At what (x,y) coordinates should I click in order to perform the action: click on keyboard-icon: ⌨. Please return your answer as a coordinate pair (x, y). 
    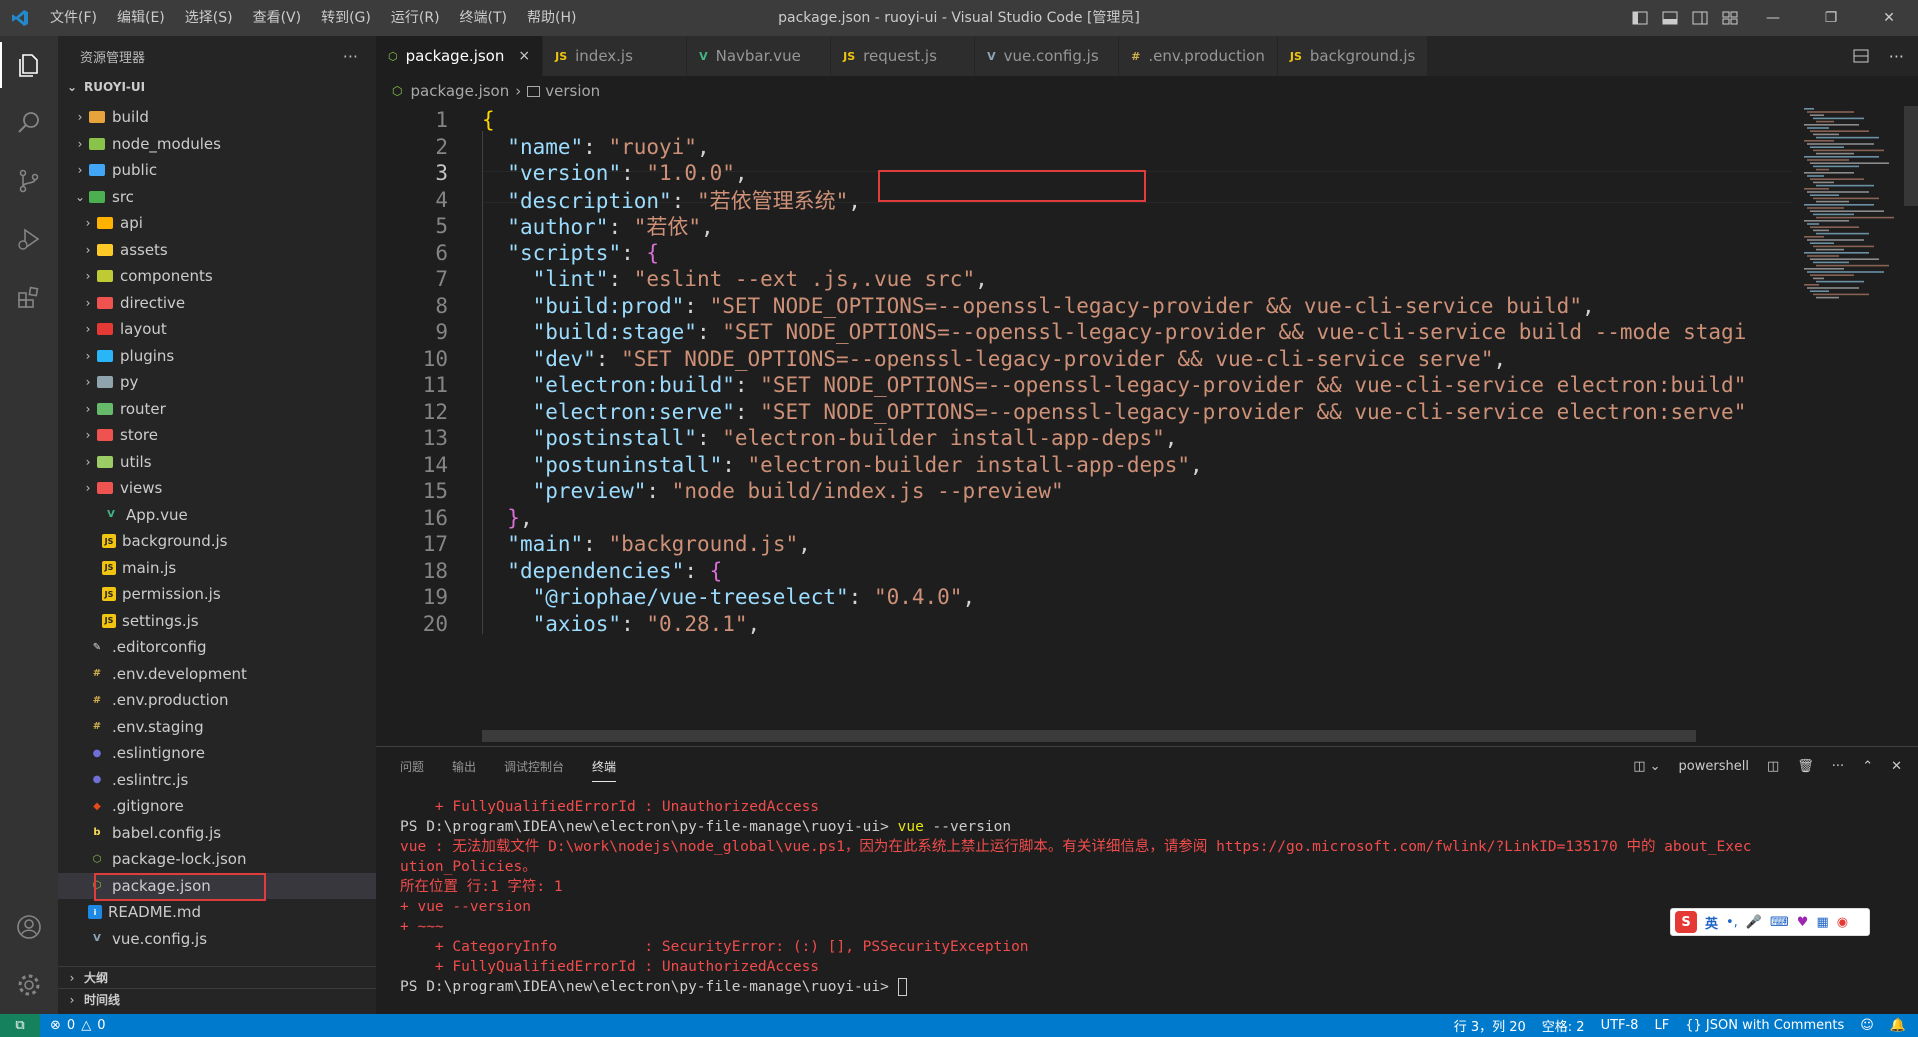
    Looking at the image, I should click on (1779, 922).